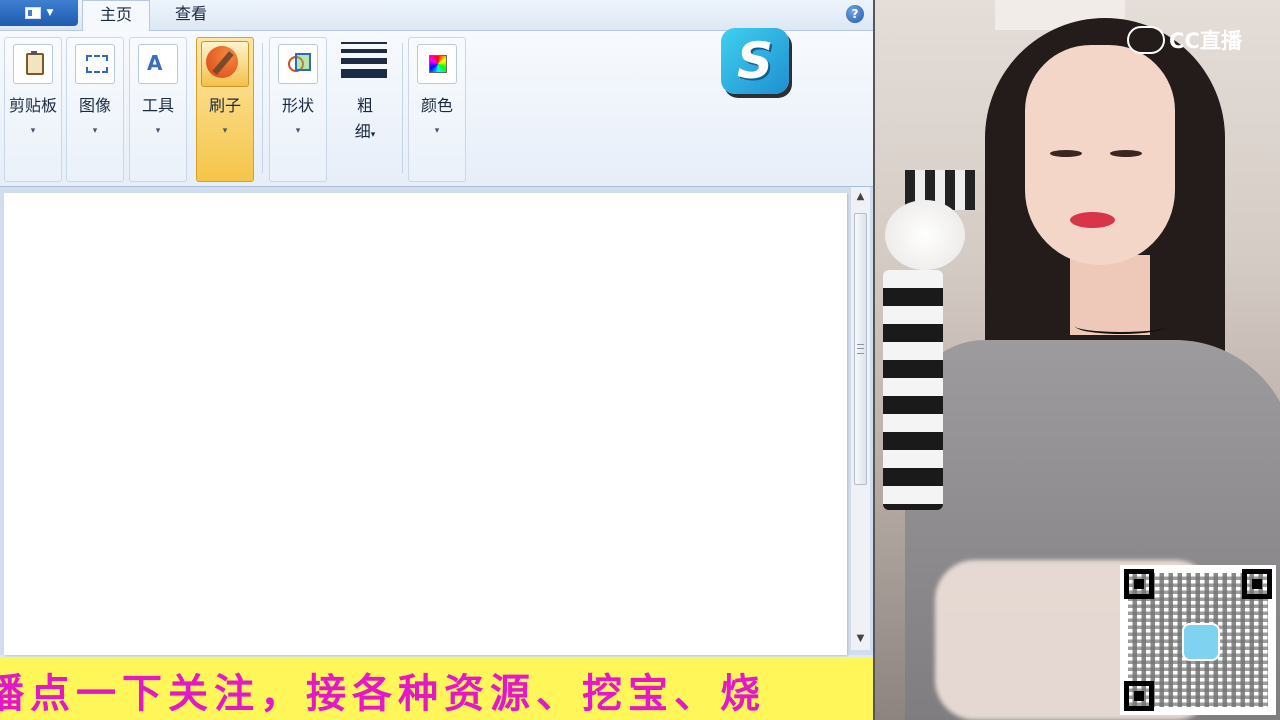 This screenshot has width=1280, height=720. I want to click on brush-icon, so click(225, 64).